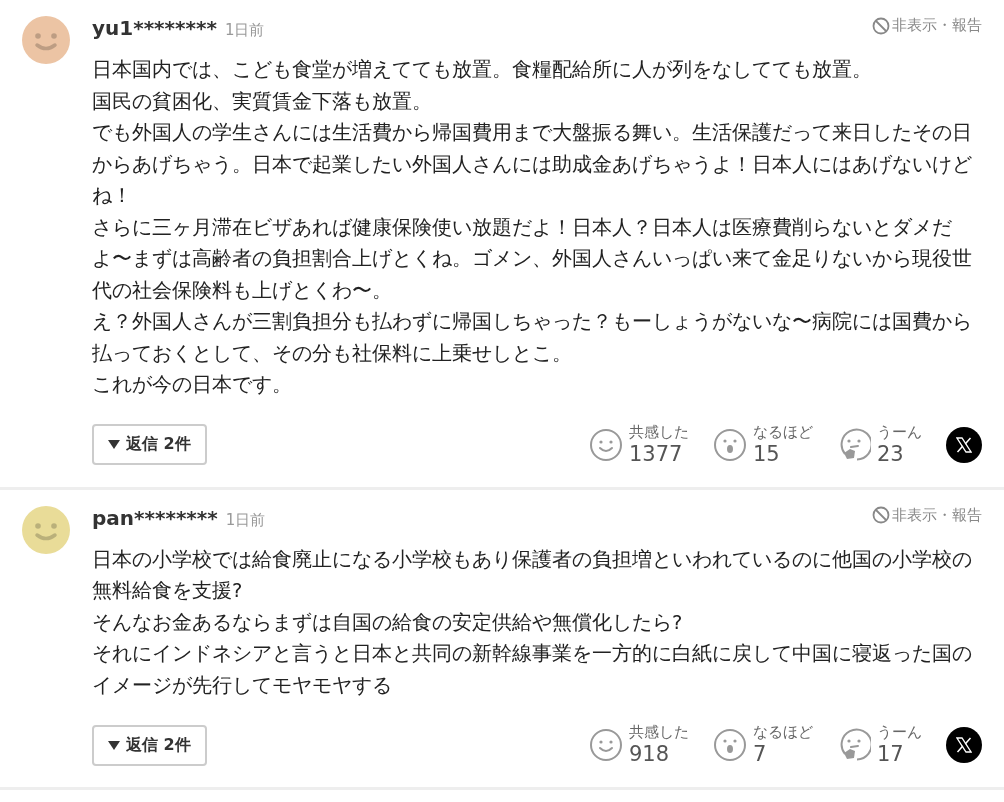  What do you see at coordinates (262, 101) in the screenshot?
I see `comment-text: 国民の貧困化、実質賃金下落も放置。` at bounding box center [262, 101].